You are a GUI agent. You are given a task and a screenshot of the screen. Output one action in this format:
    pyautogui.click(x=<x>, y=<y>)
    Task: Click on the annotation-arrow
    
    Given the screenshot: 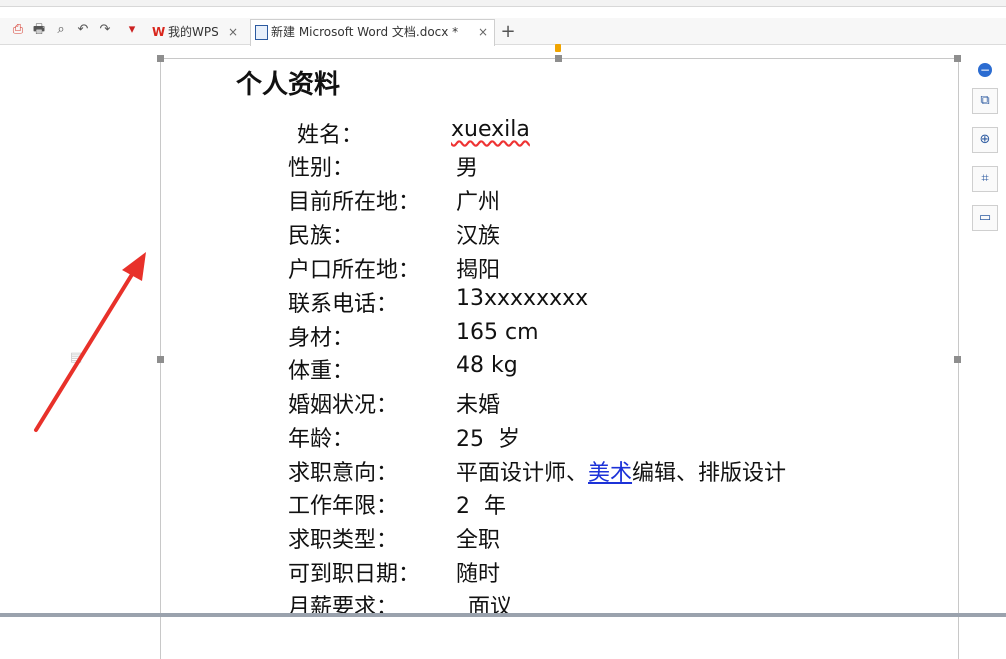 What is the action you would take?
    pyautogui.click(x=90, y=342)
    